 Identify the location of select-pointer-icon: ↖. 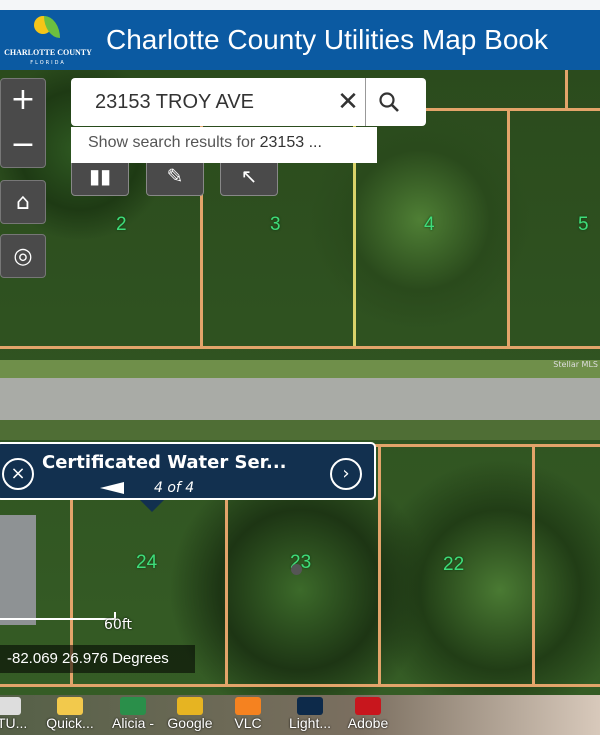
(249, 176).